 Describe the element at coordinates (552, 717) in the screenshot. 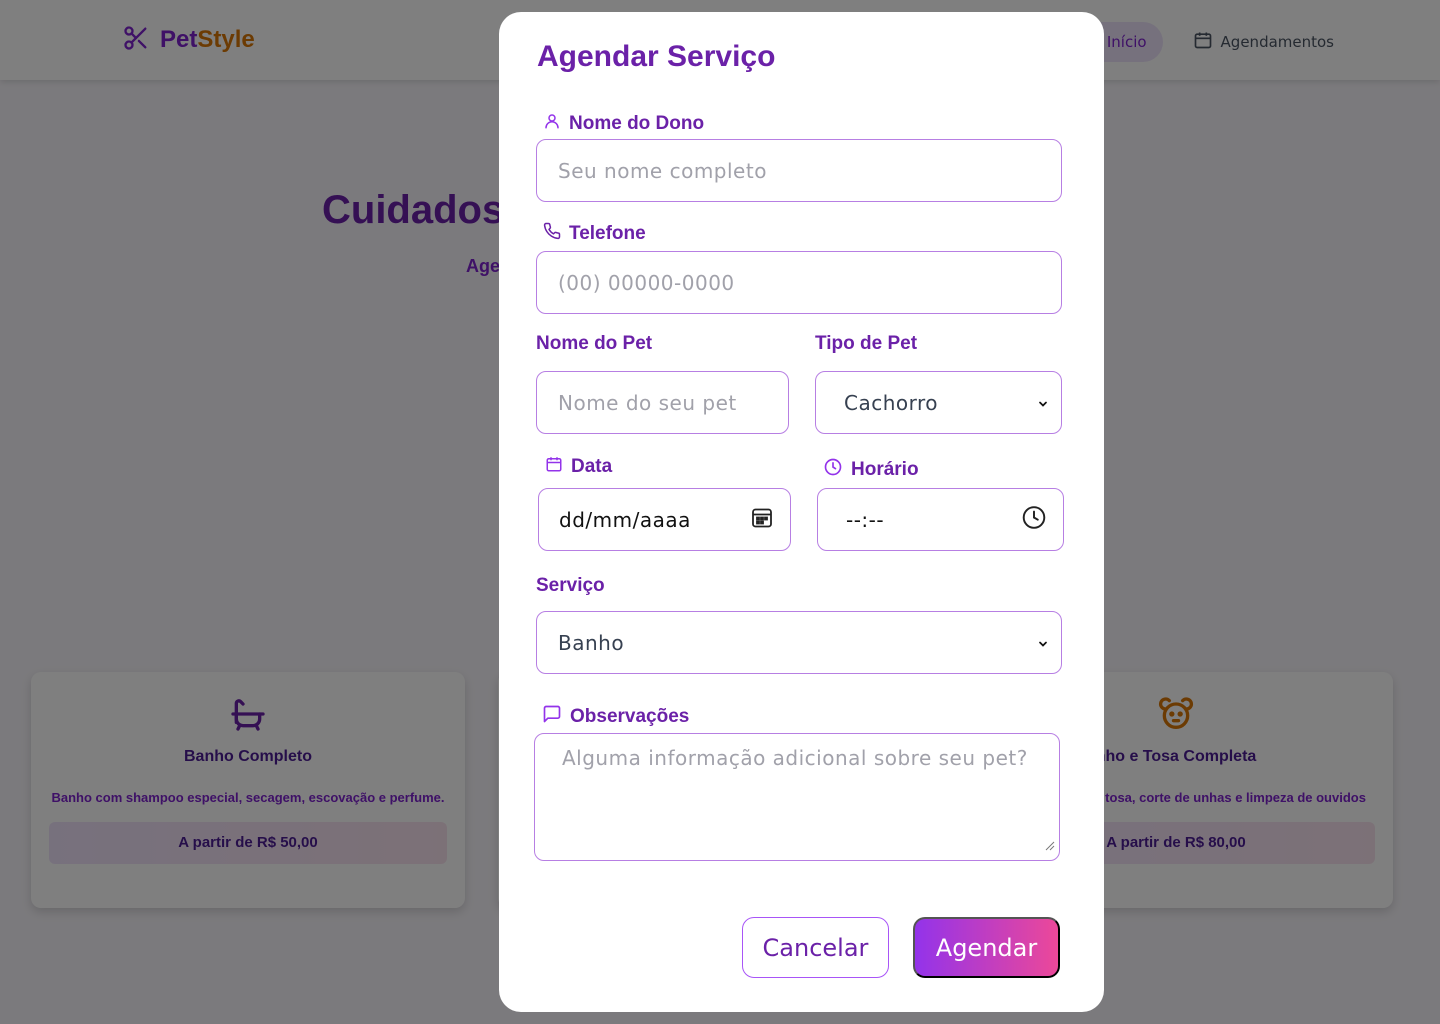

I see `message-icon` at that location.